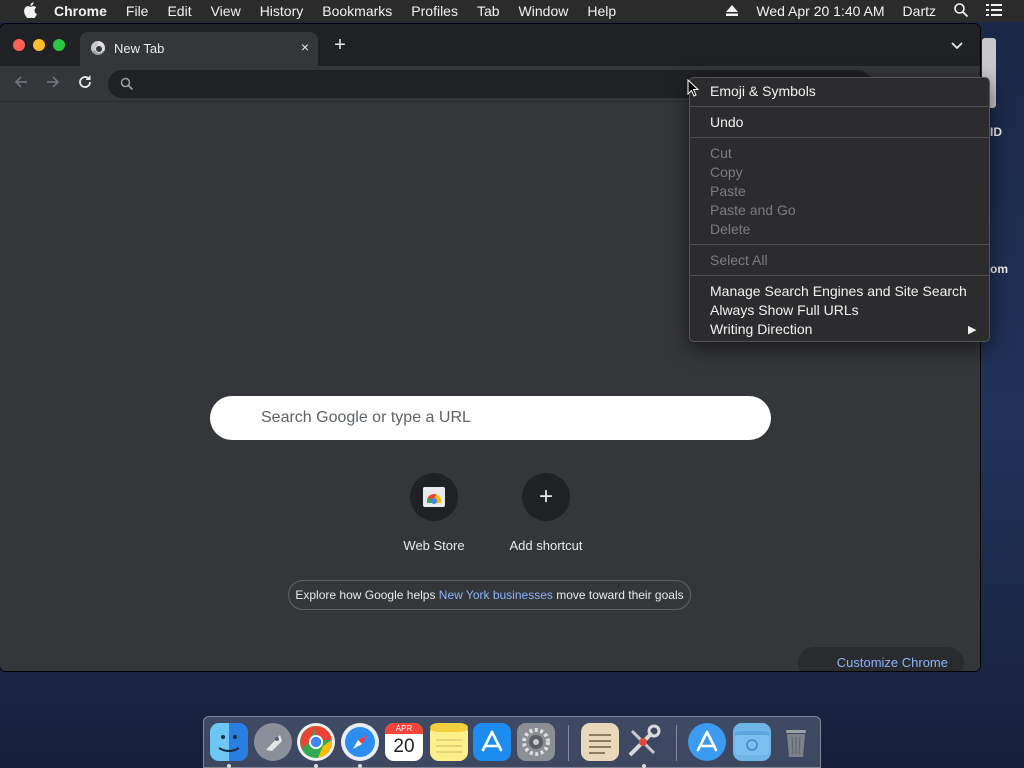  Describe the element at coordinates (39, 45) in the screenshot. I see `minimize-window-button` at that location.